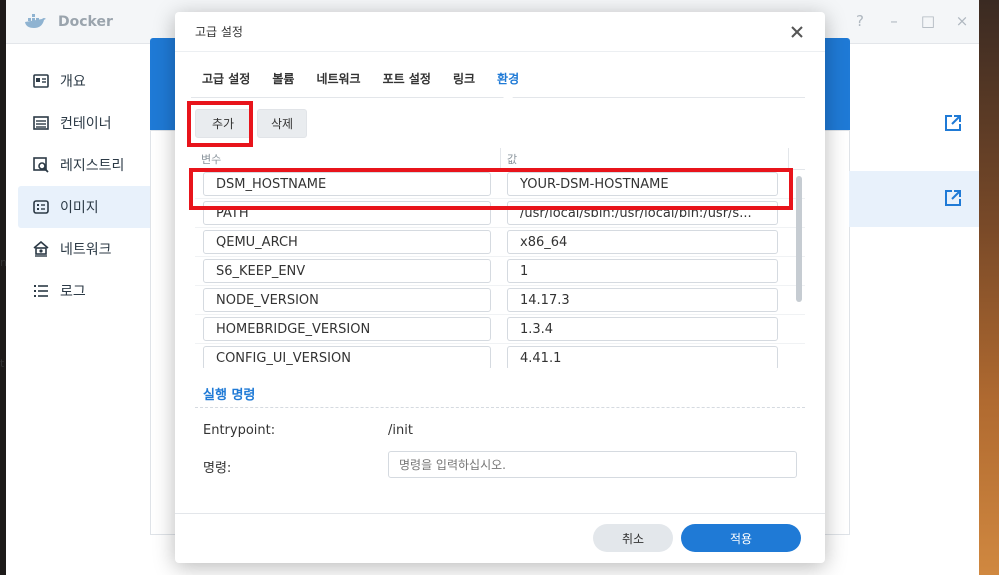  I want to click on sidebar-item-label: 컨테이너, so click(86, 124).